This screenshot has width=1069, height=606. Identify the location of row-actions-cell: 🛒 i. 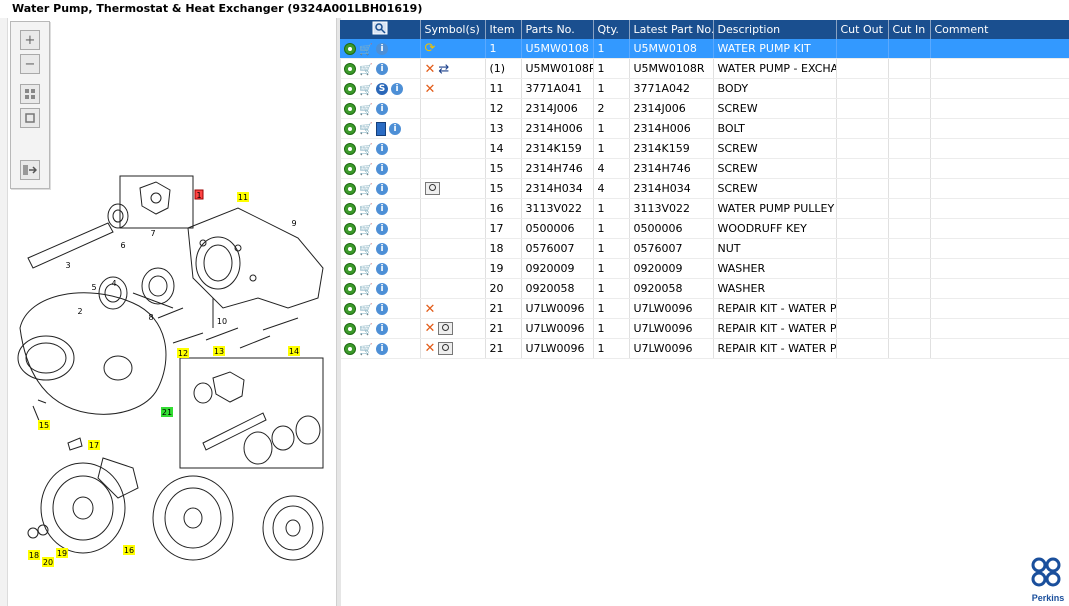
(380, 228).